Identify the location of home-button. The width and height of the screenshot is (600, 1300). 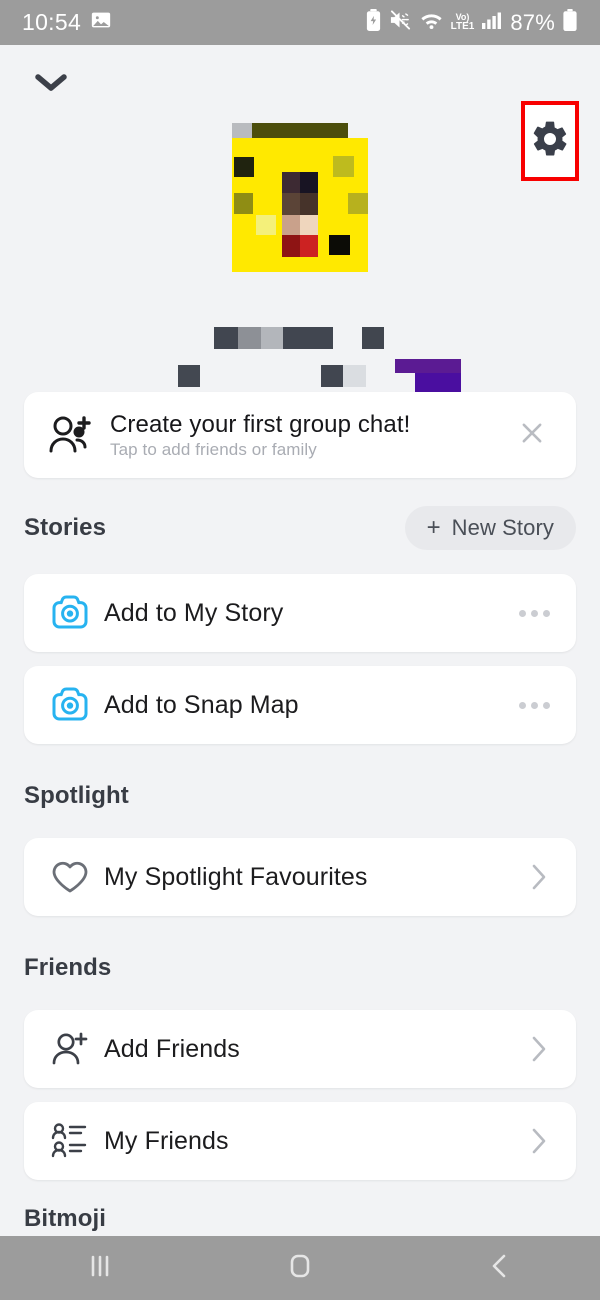
(300, 1268).